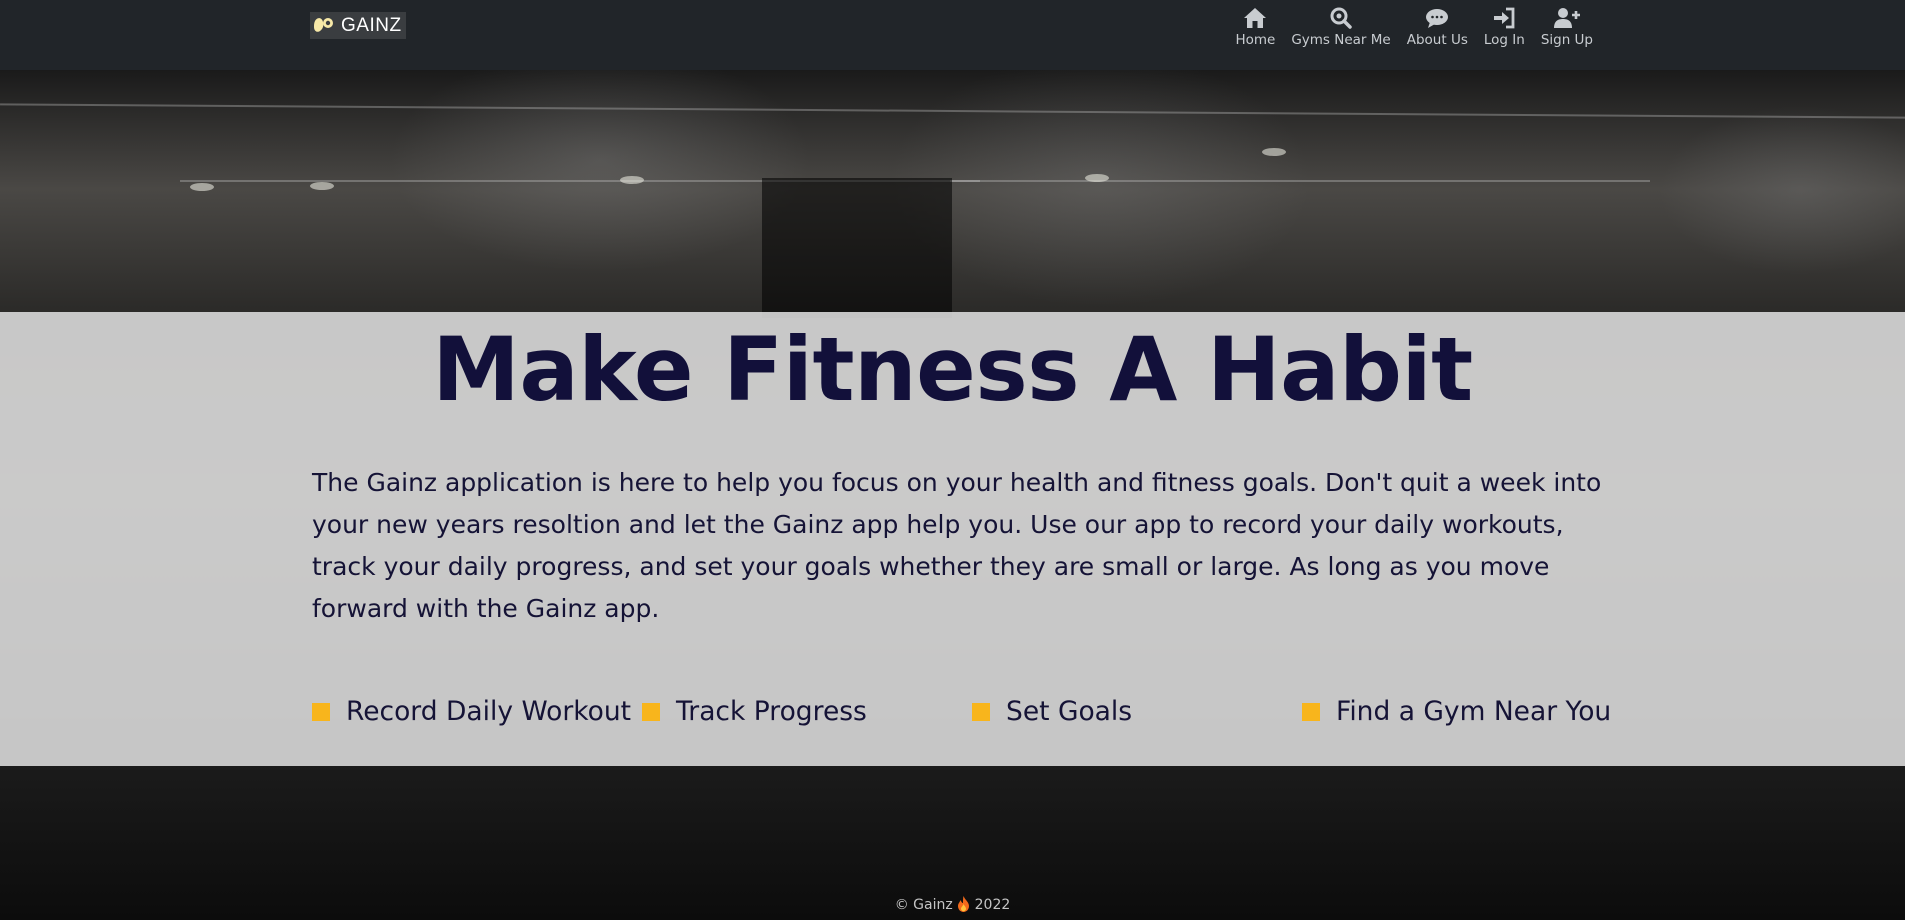 The image size is (1905, 920). I want to click on nav-label-sign-up: Sign Up, so click(1566, 40).